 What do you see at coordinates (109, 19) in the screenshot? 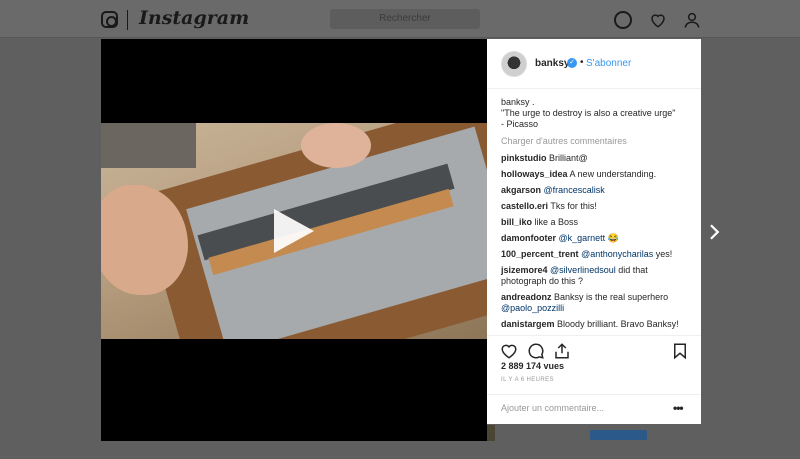
I see `instagram-logo-icon` at bounding box center [109, 19].